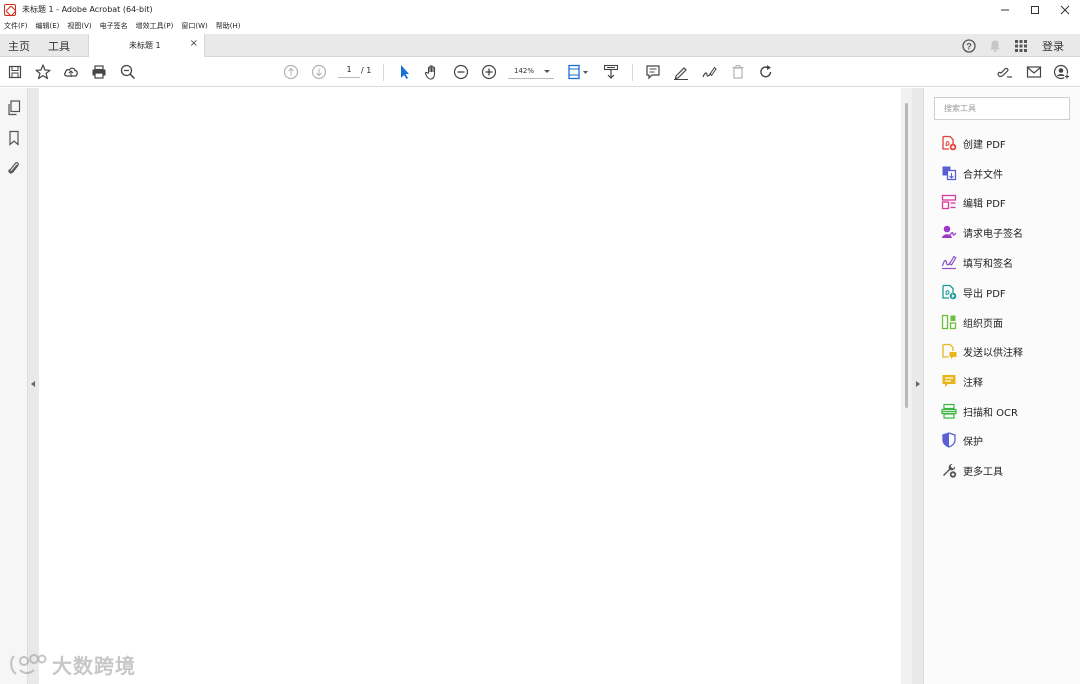 This screenshot has height=684, width=1080. I want to click on collapse-right-pane-icon, so click(918, 384).